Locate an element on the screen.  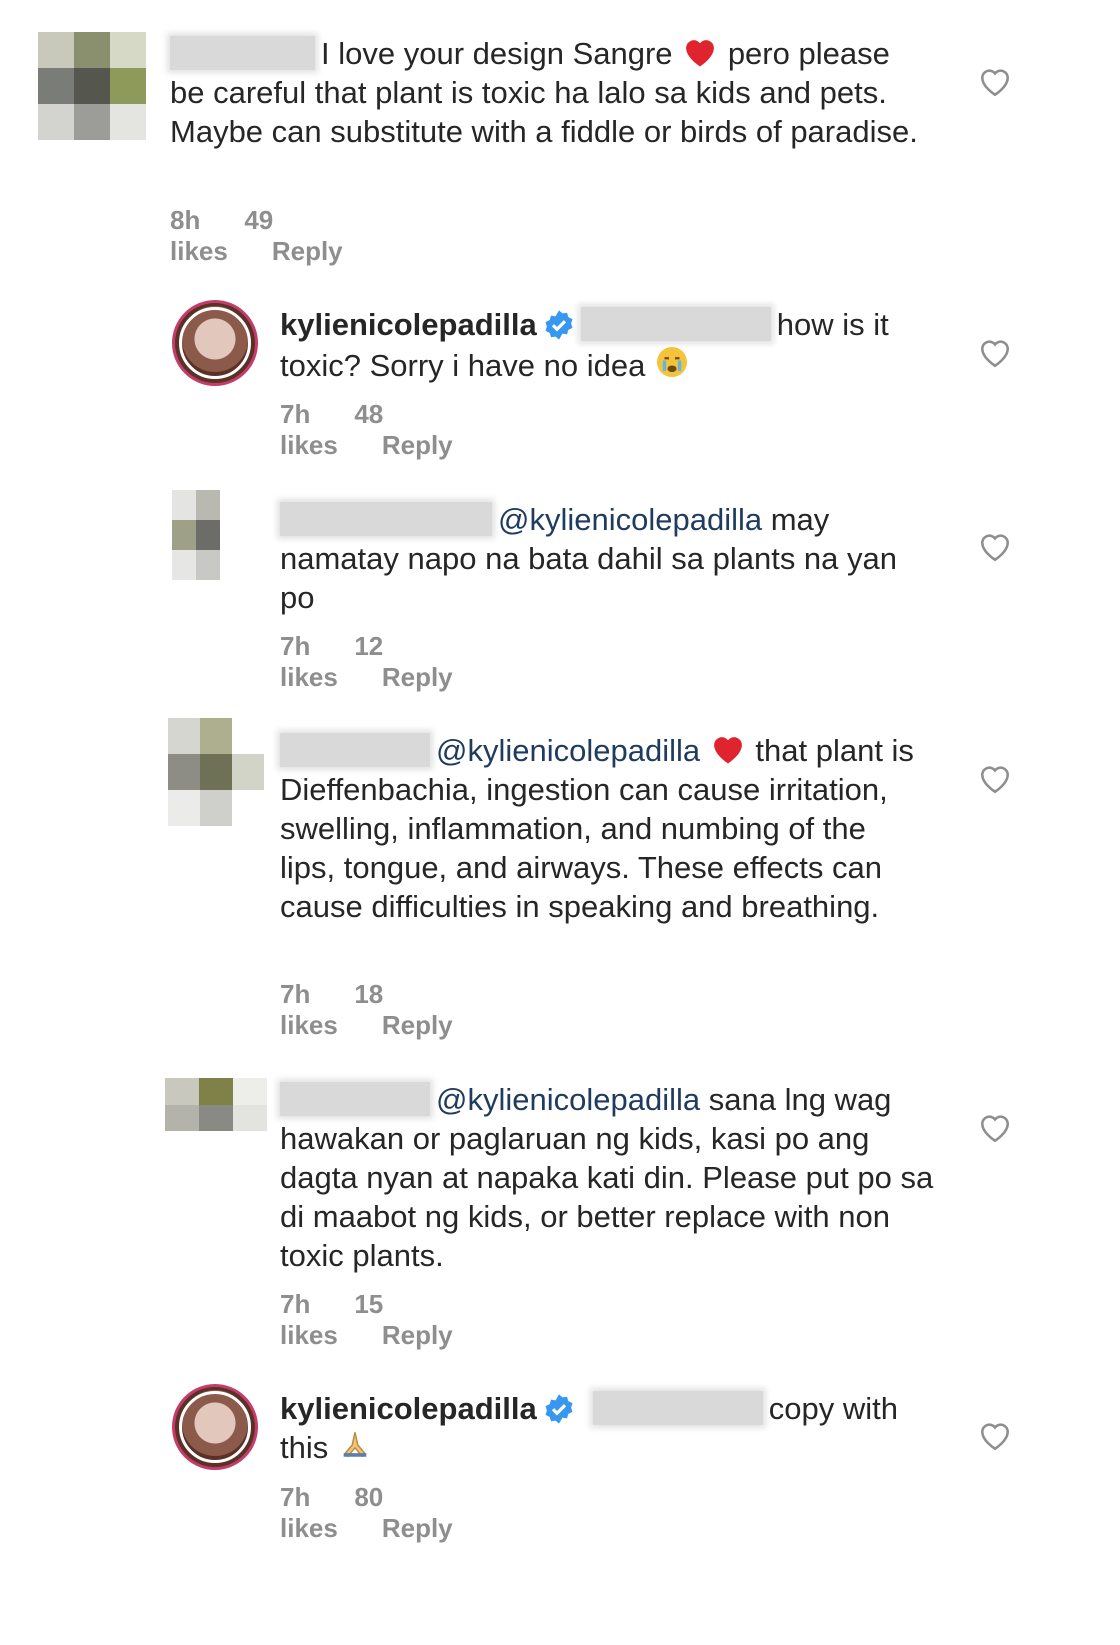
crying-face-emoji is located at coordinates (671, 362).